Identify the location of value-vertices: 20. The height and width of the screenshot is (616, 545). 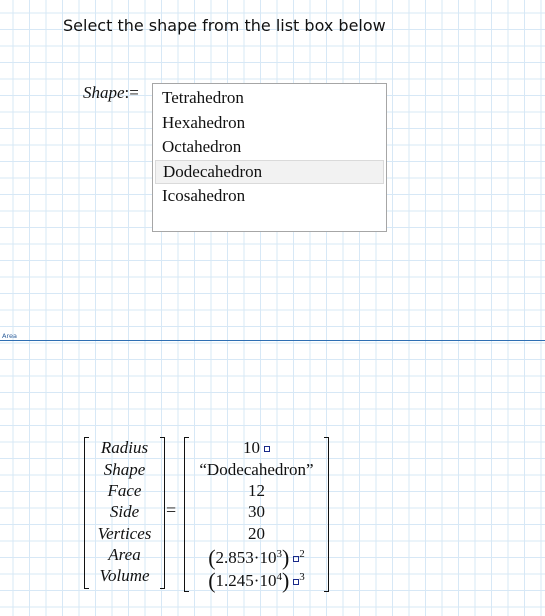
(256, 533).